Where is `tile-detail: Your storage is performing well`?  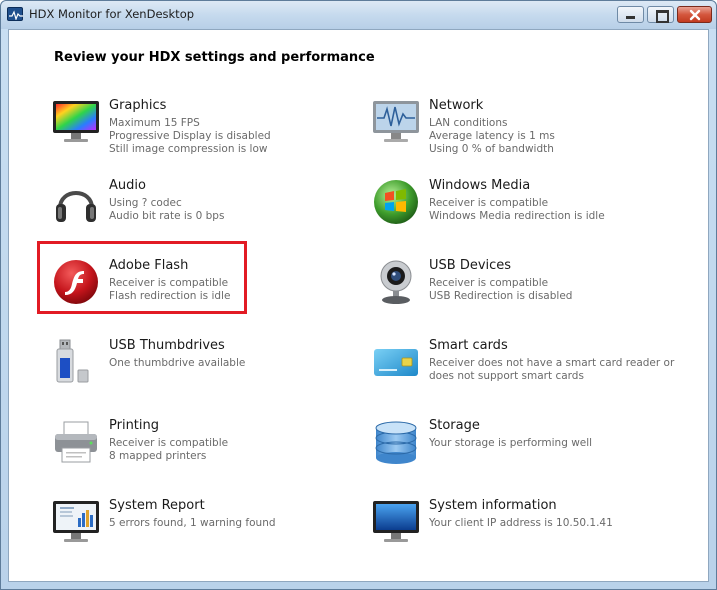 tile-detail: Your storage is performing well is located at coordinates (511, 443).